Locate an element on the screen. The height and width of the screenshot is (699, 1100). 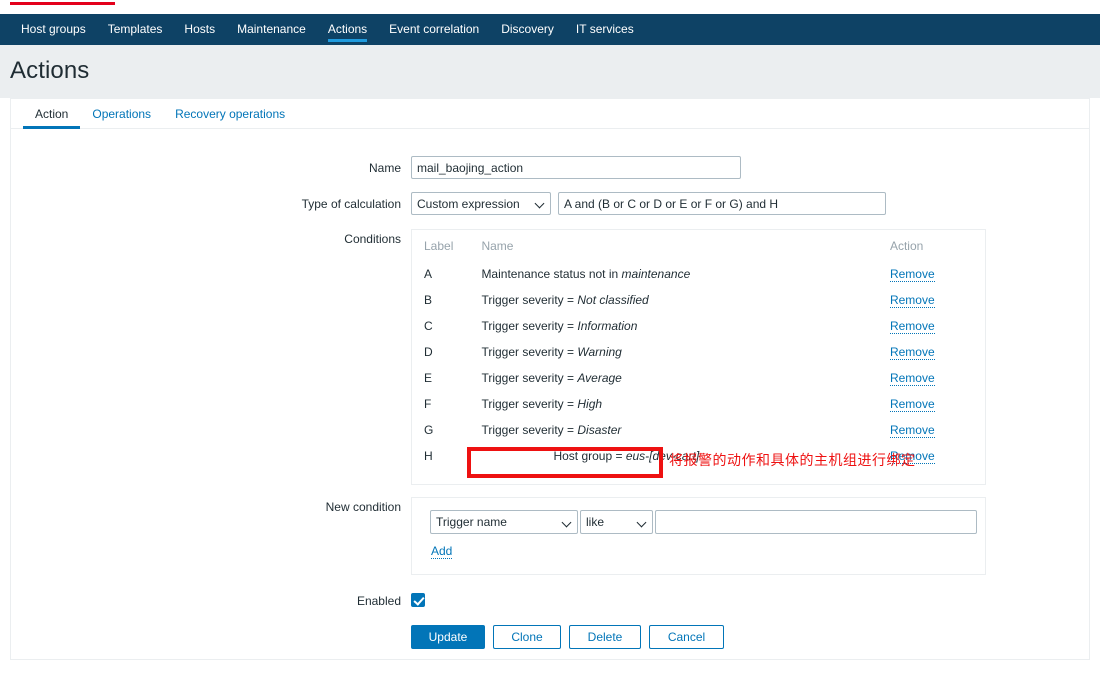
nav-item-maintenance: Maintenance is located at coordinates (271, 29).